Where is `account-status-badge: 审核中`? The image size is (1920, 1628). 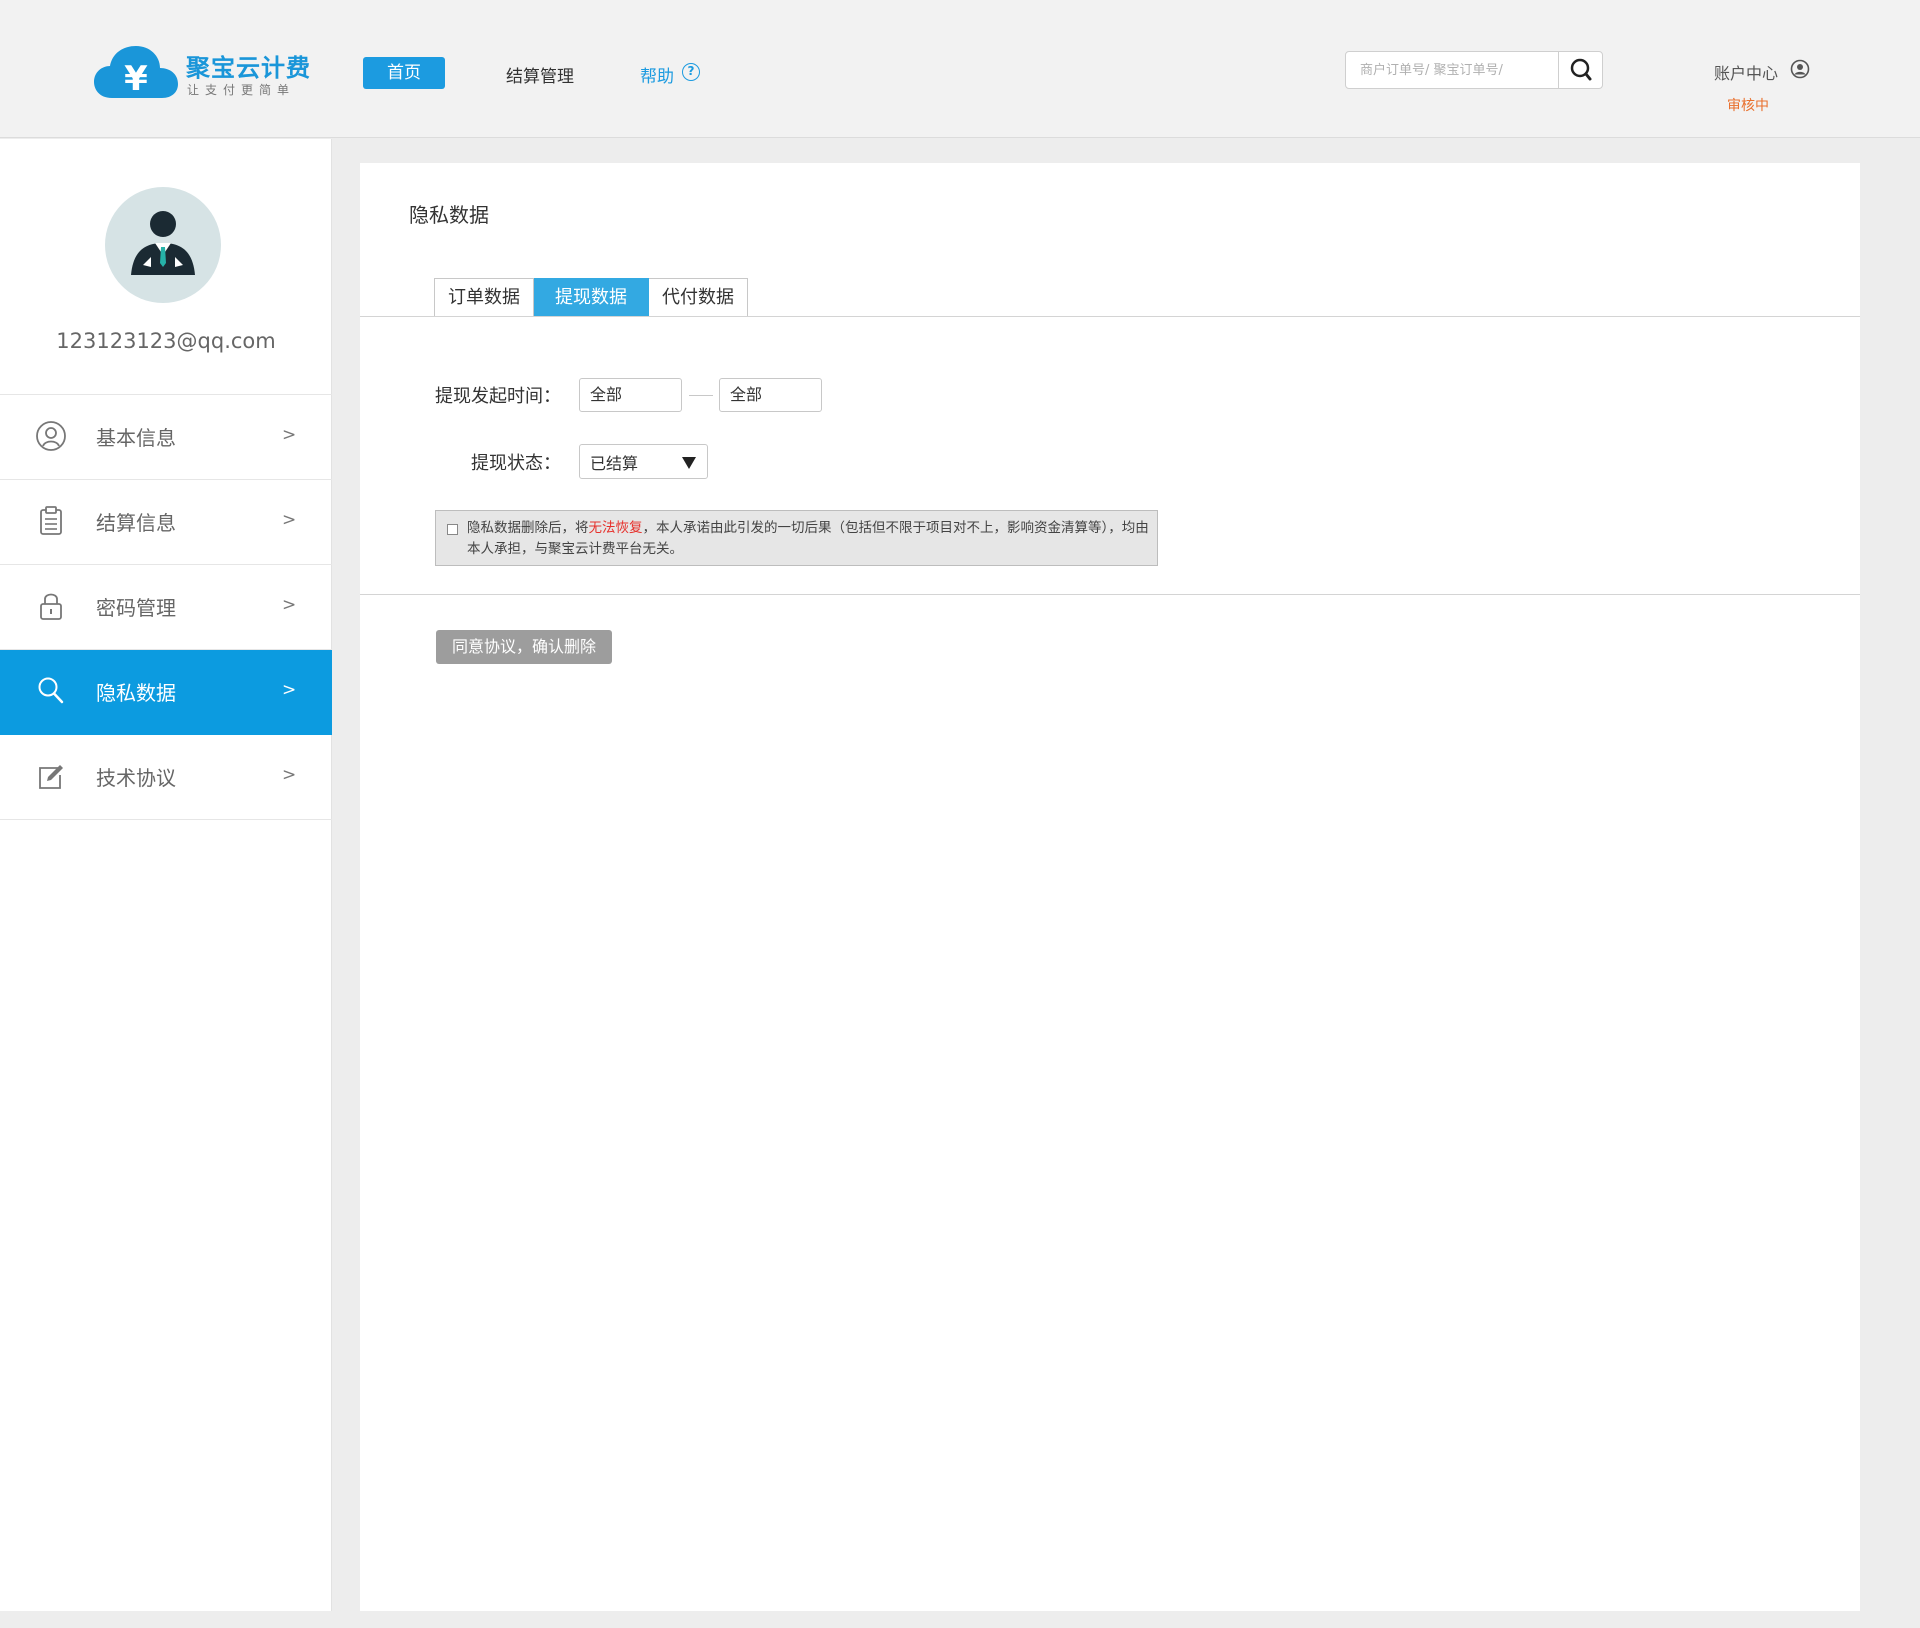
account-status-badge: 审核中 is located at coordinates (1748, 106).